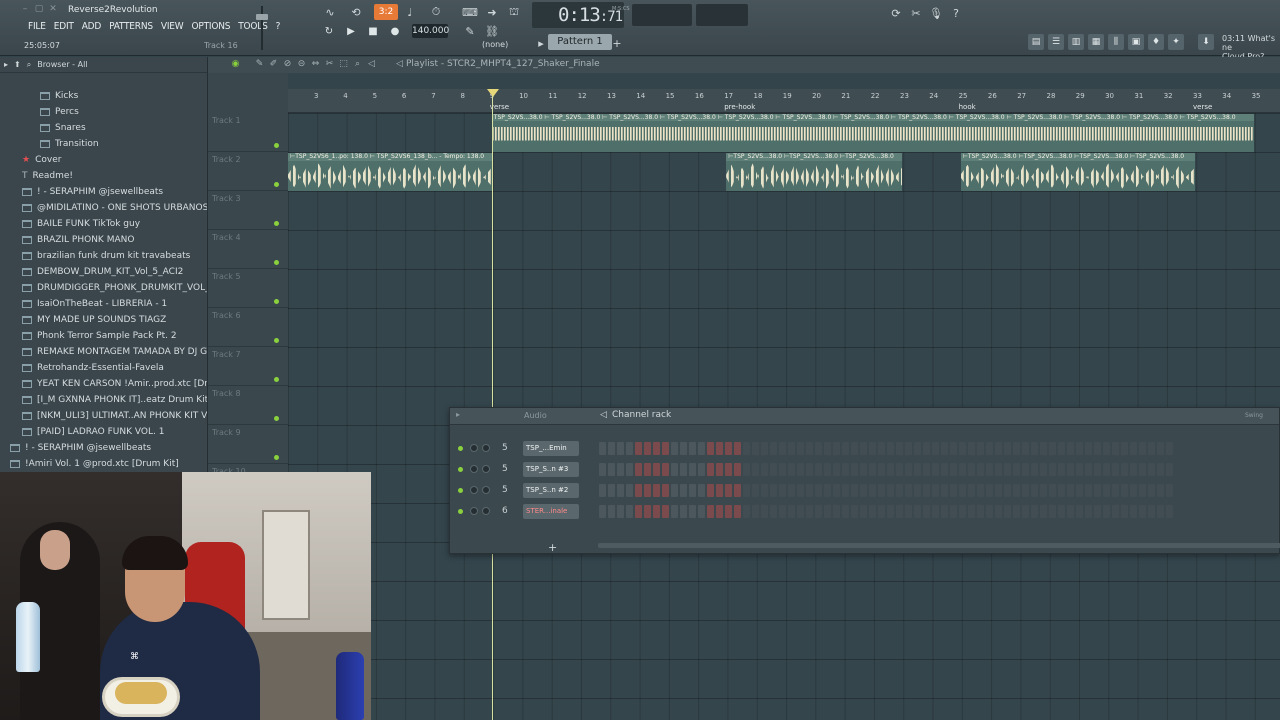 The image size is (1280, 720). I want to click on channel-rack-window-icon: ☰, so click(1056, 42).